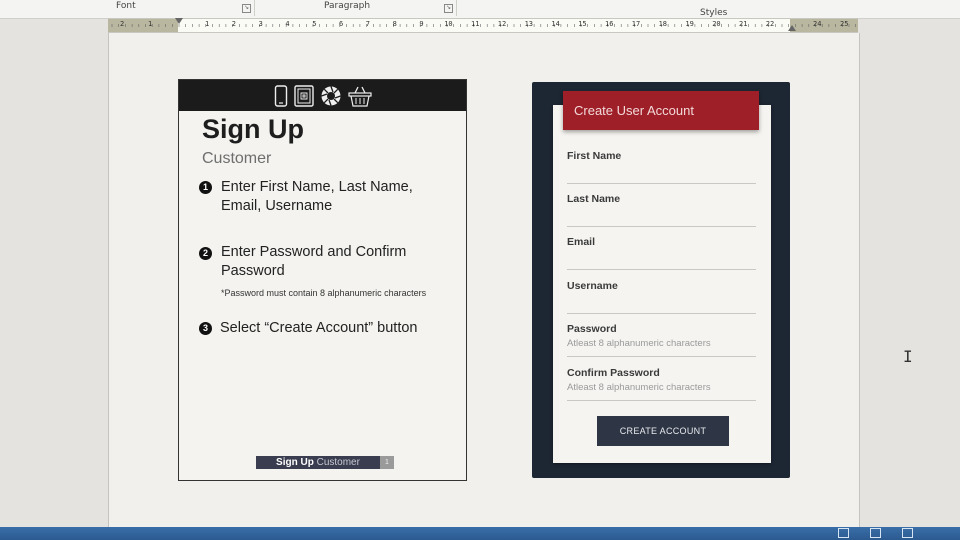 The image size is (960, 540). What do you see at coordinates (663, 24) in the screenshot?
I see `ruler-number: 18` at bounding box center [663, 24].